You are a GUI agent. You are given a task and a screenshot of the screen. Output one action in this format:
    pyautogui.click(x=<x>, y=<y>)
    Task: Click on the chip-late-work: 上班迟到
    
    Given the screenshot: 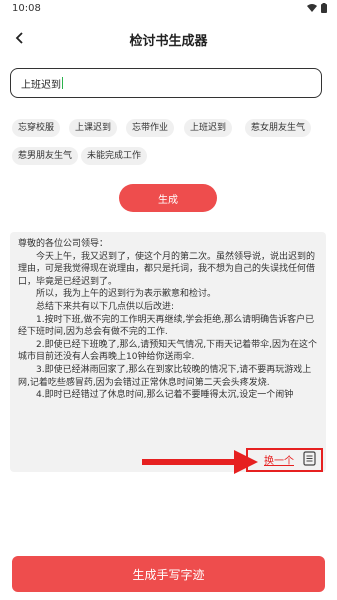 What is the action you would take?
    pyautogui.click(x=208, y=128)
    